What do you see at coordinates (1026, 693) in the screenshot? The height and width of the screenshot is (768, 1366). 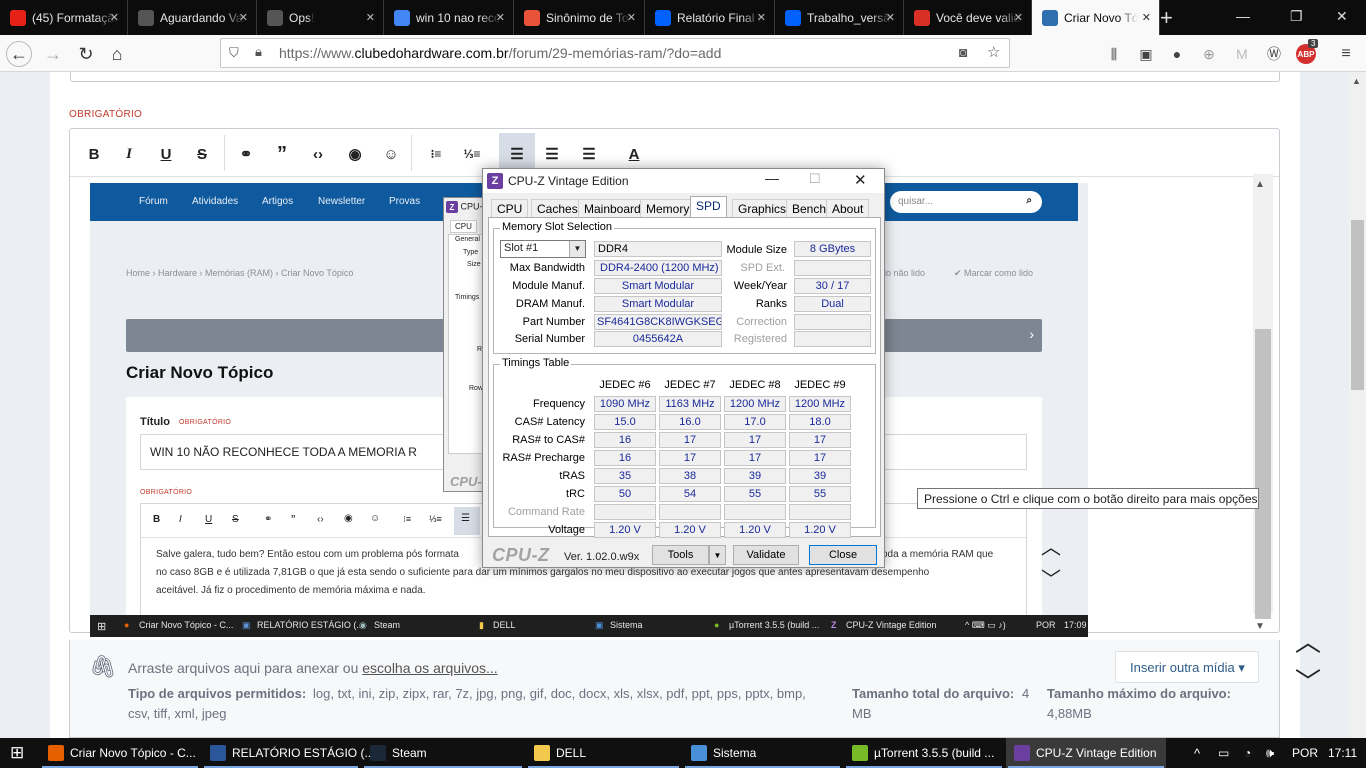 I see `total-size-value: 4` at bounding box center [1026, 693].